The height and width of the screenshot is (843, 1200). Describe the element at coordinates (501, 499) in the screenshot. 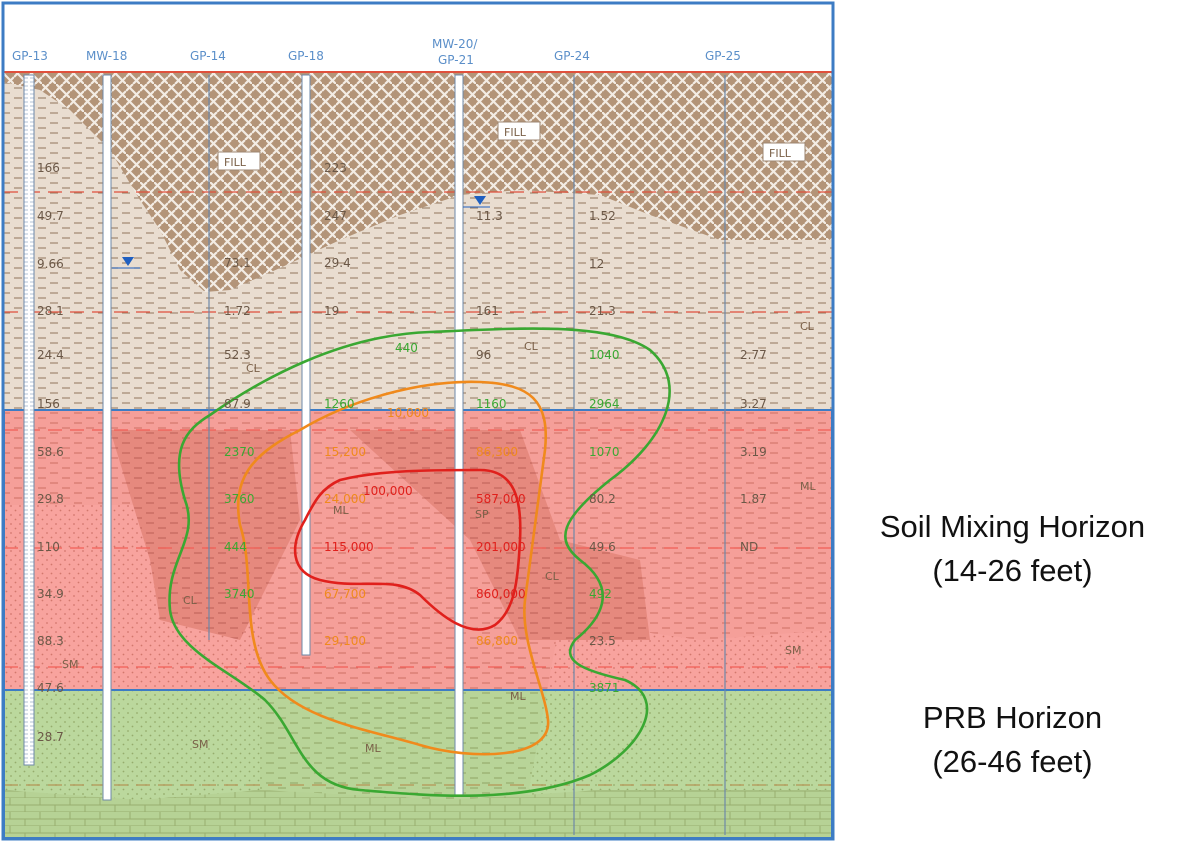

I see `concentration-value-mw20: 587,000` at that location.